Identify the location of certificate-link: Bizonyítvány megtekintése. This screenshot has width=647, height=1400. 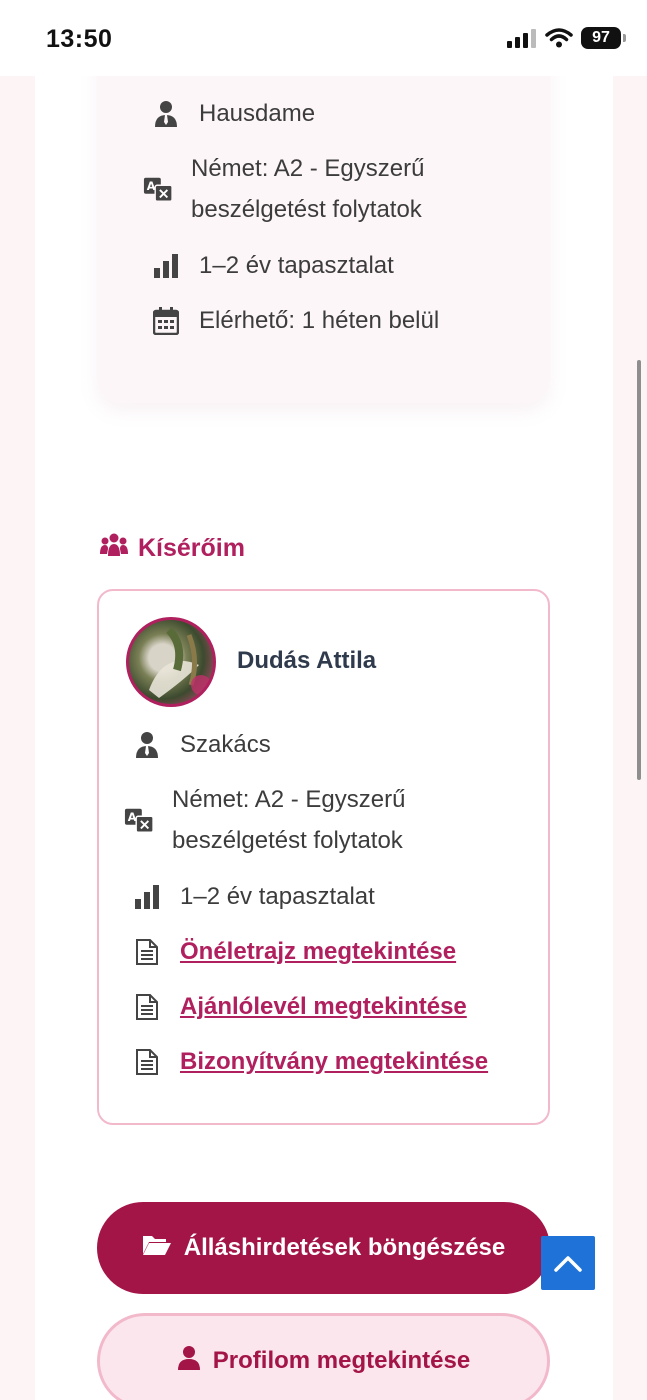
(334, 1061).